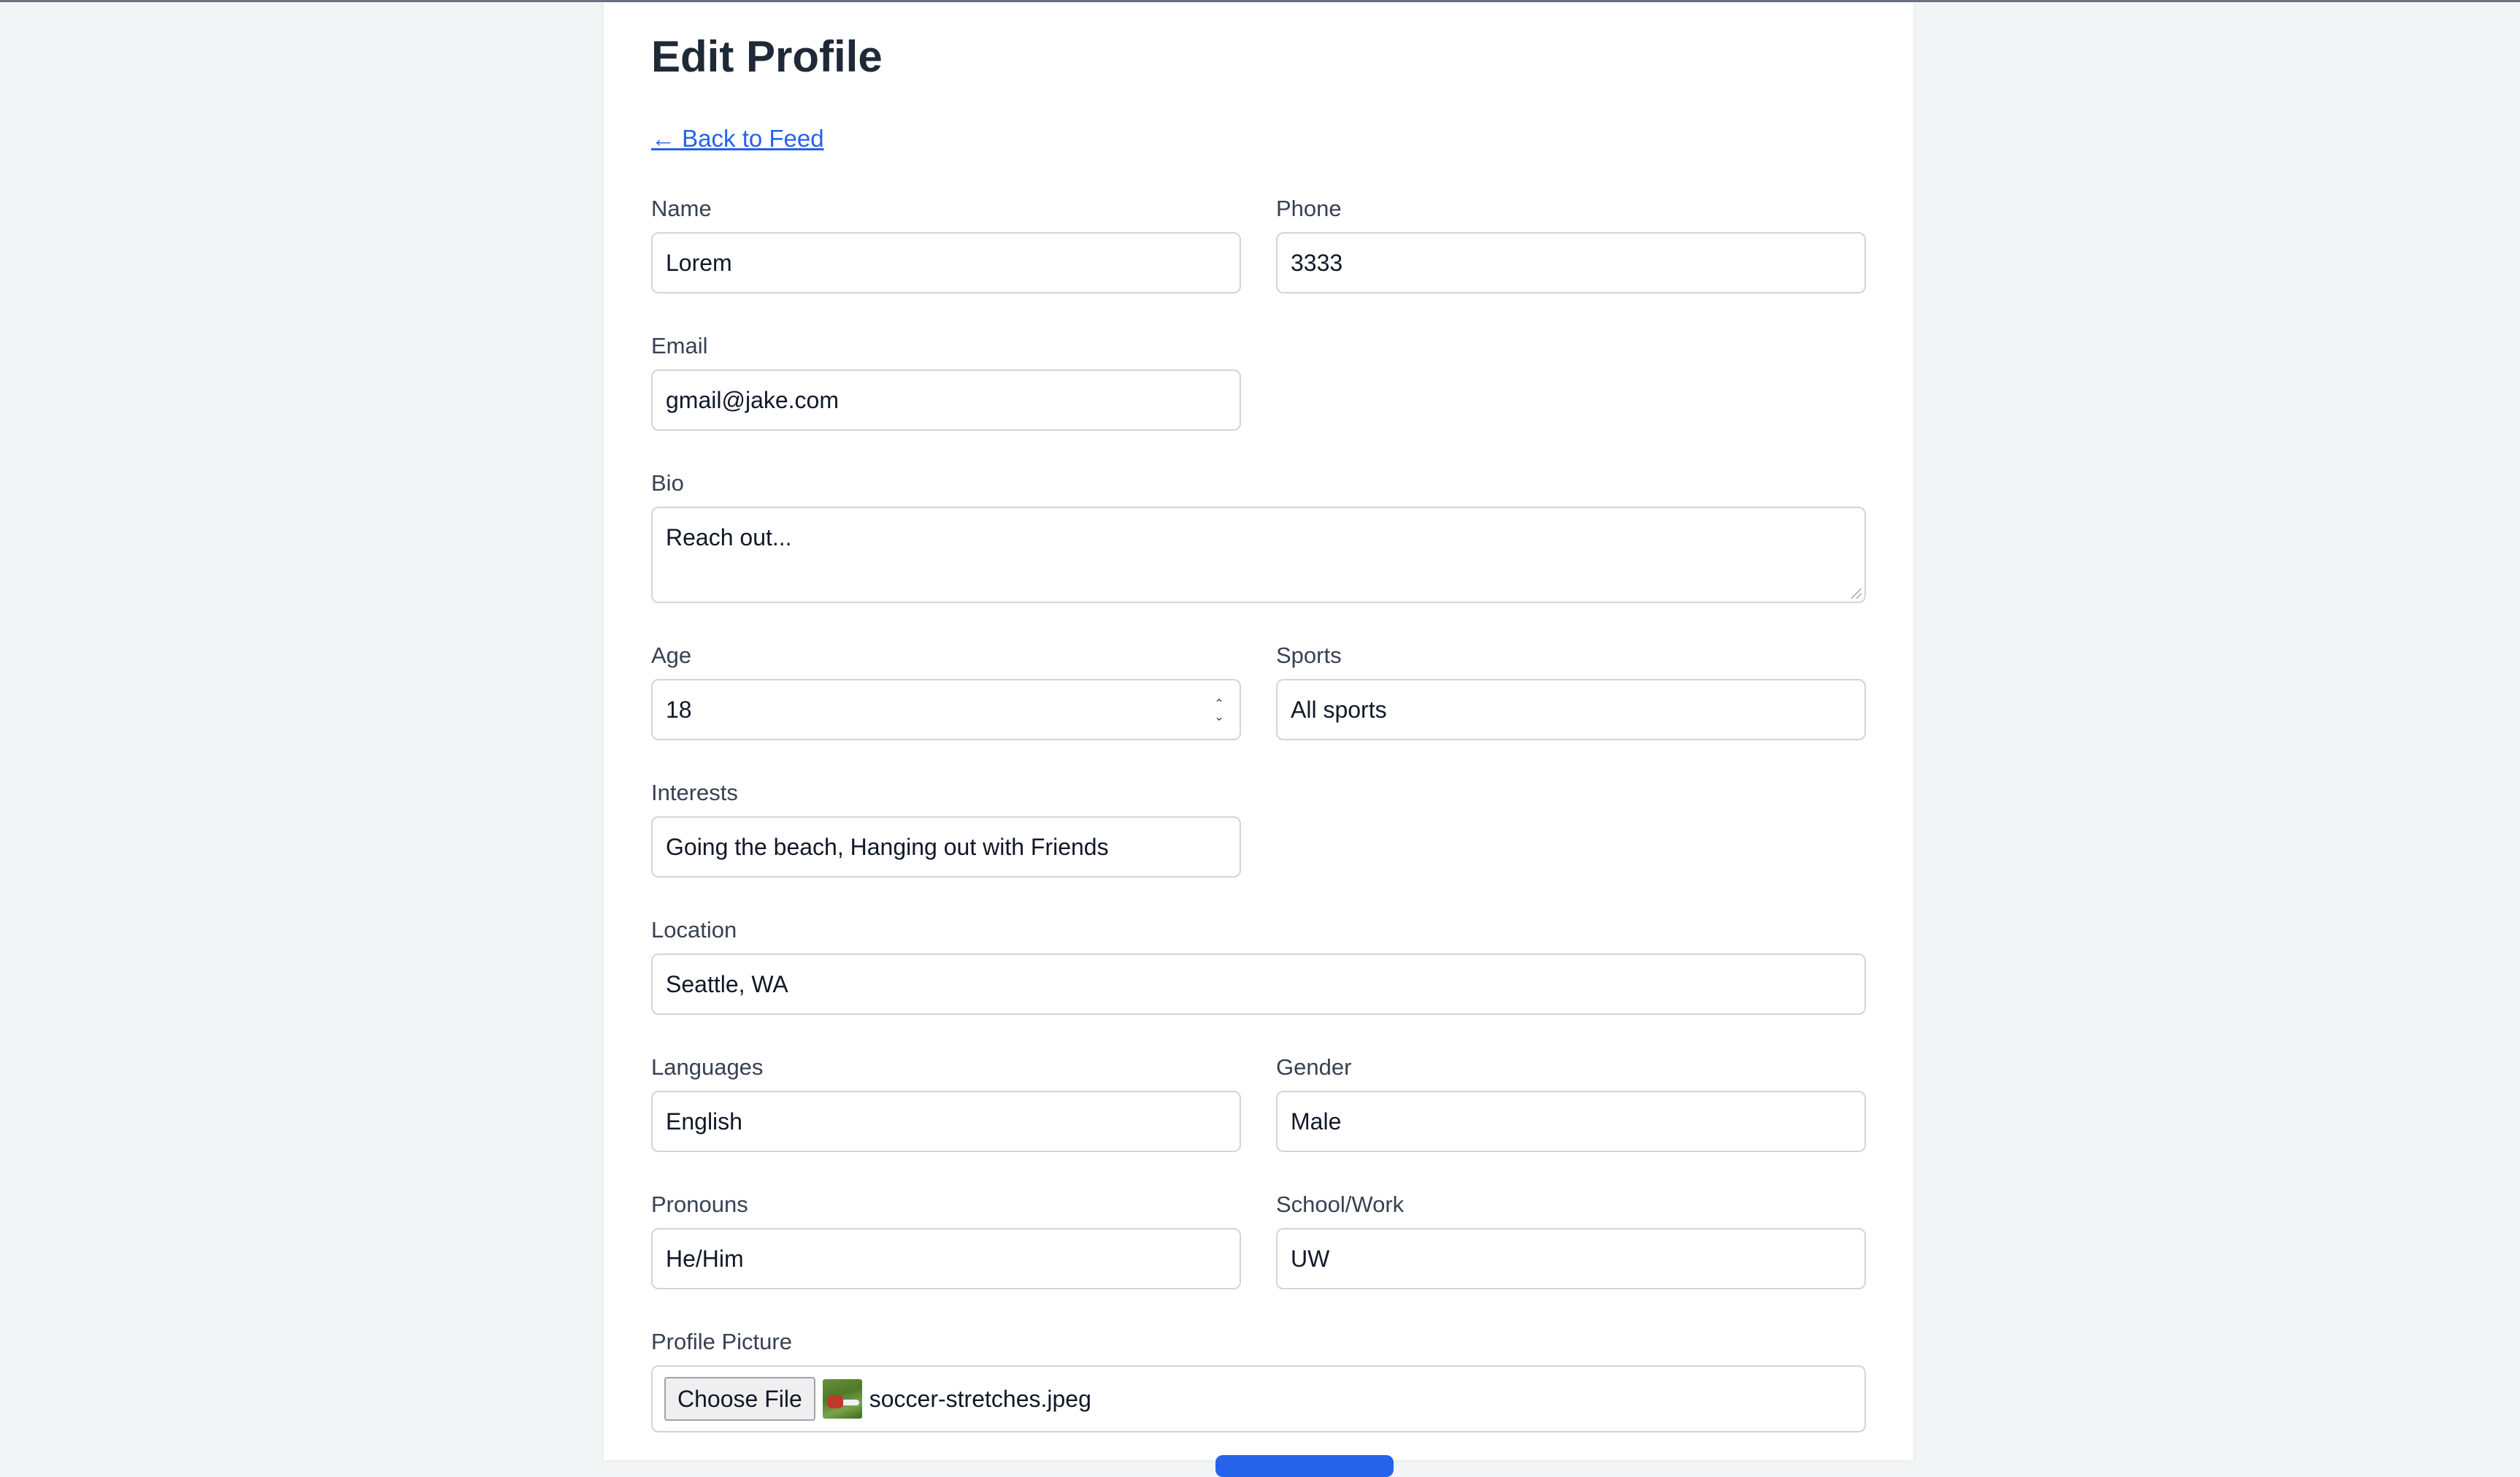 This screenshot has height=1477, width=2520. I want to click on gender-field-group: Gender Male, so click(1571, 1103).